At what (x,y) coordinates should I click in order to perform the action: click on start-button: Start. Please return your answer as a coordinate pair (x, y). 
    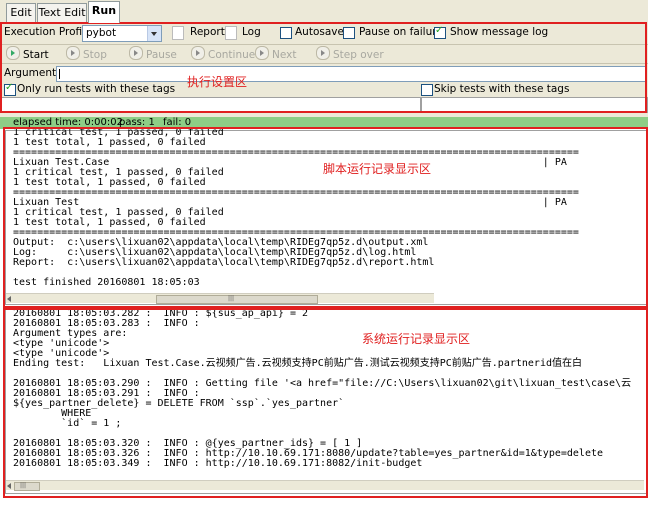
    Looking at the image, I should click on (27, 54).